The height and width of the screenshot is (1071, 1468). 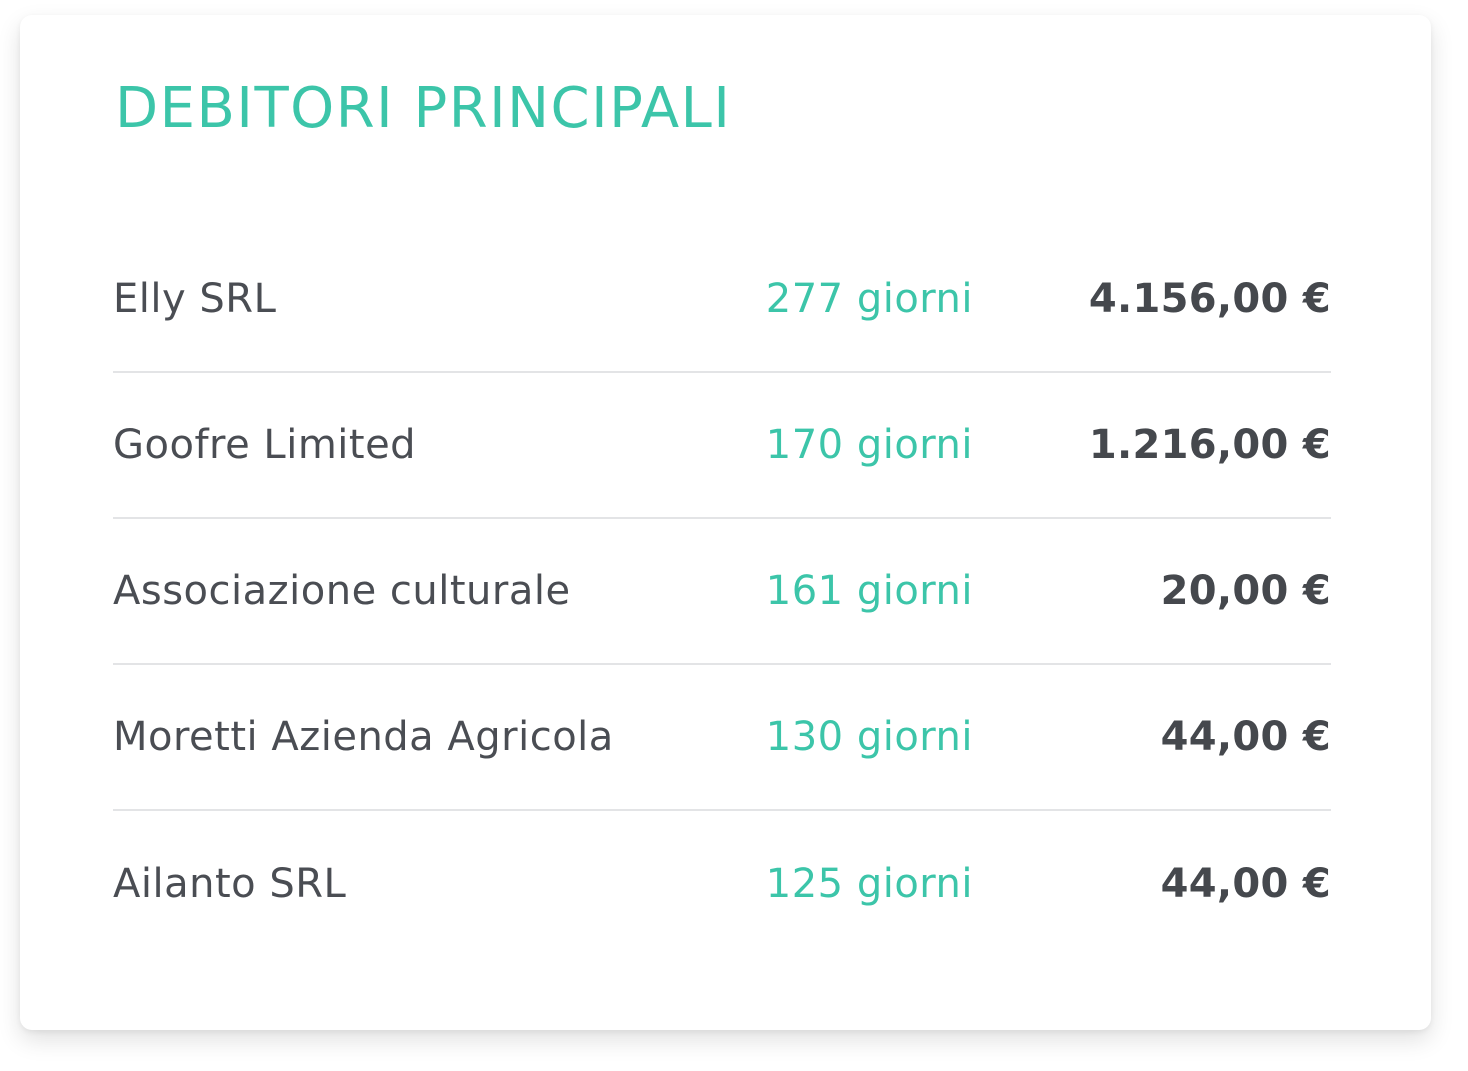 What do you see at coordinates (1209, 299) in the screenshot?
I see `debtor-amount: 4.156,00 €` at bounding box center [1209, 299].